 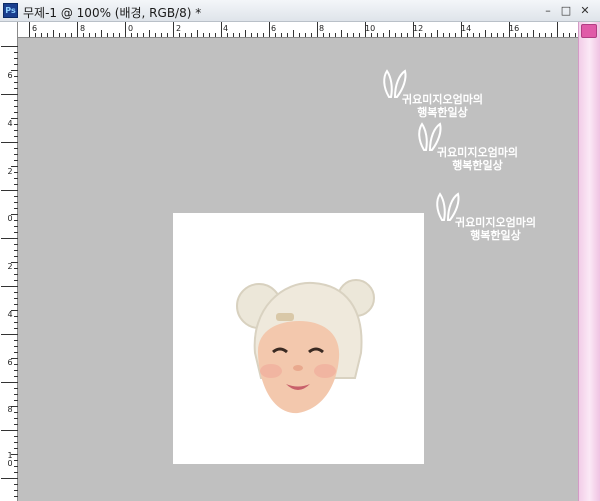 What do you see at coordinates (466, 28) in the screenshot?
I see `ruler-label: 14` at bounding box center [466, 28].